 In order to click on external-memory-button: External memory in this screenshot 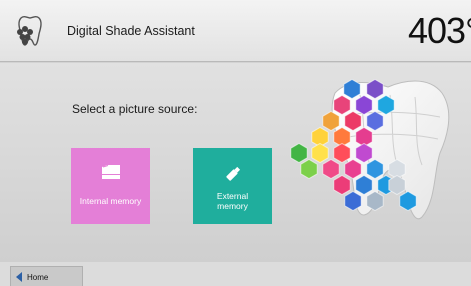, I will do `click(232, 186)`.